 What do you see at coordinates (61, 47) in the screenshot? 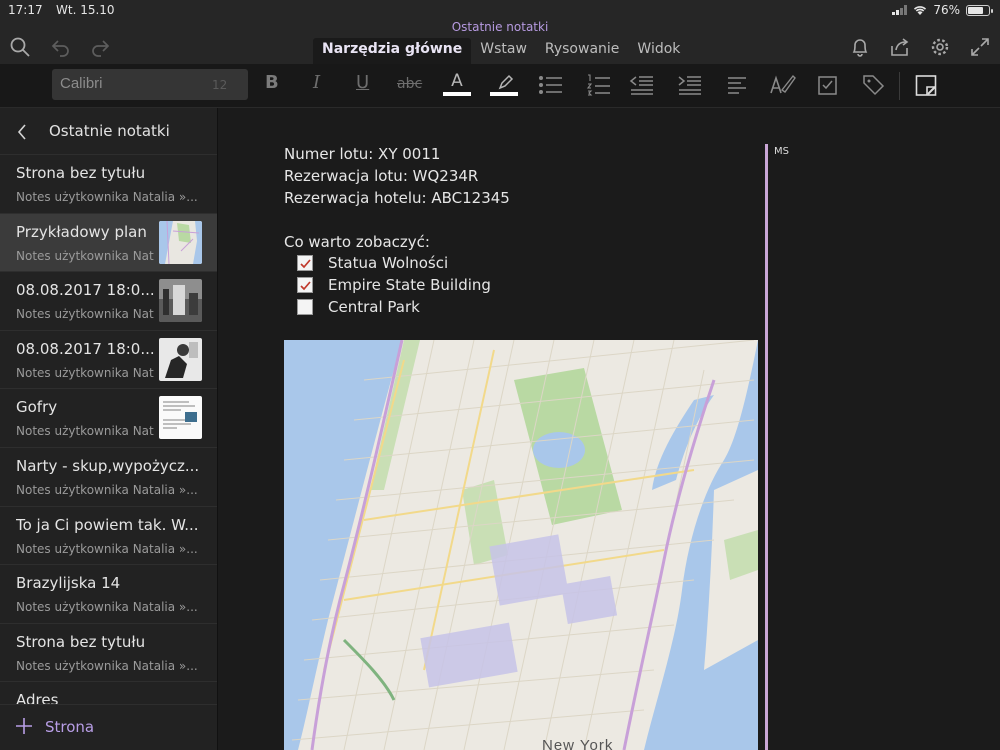
I see `undo-icon` at bounding box center [61, 47].